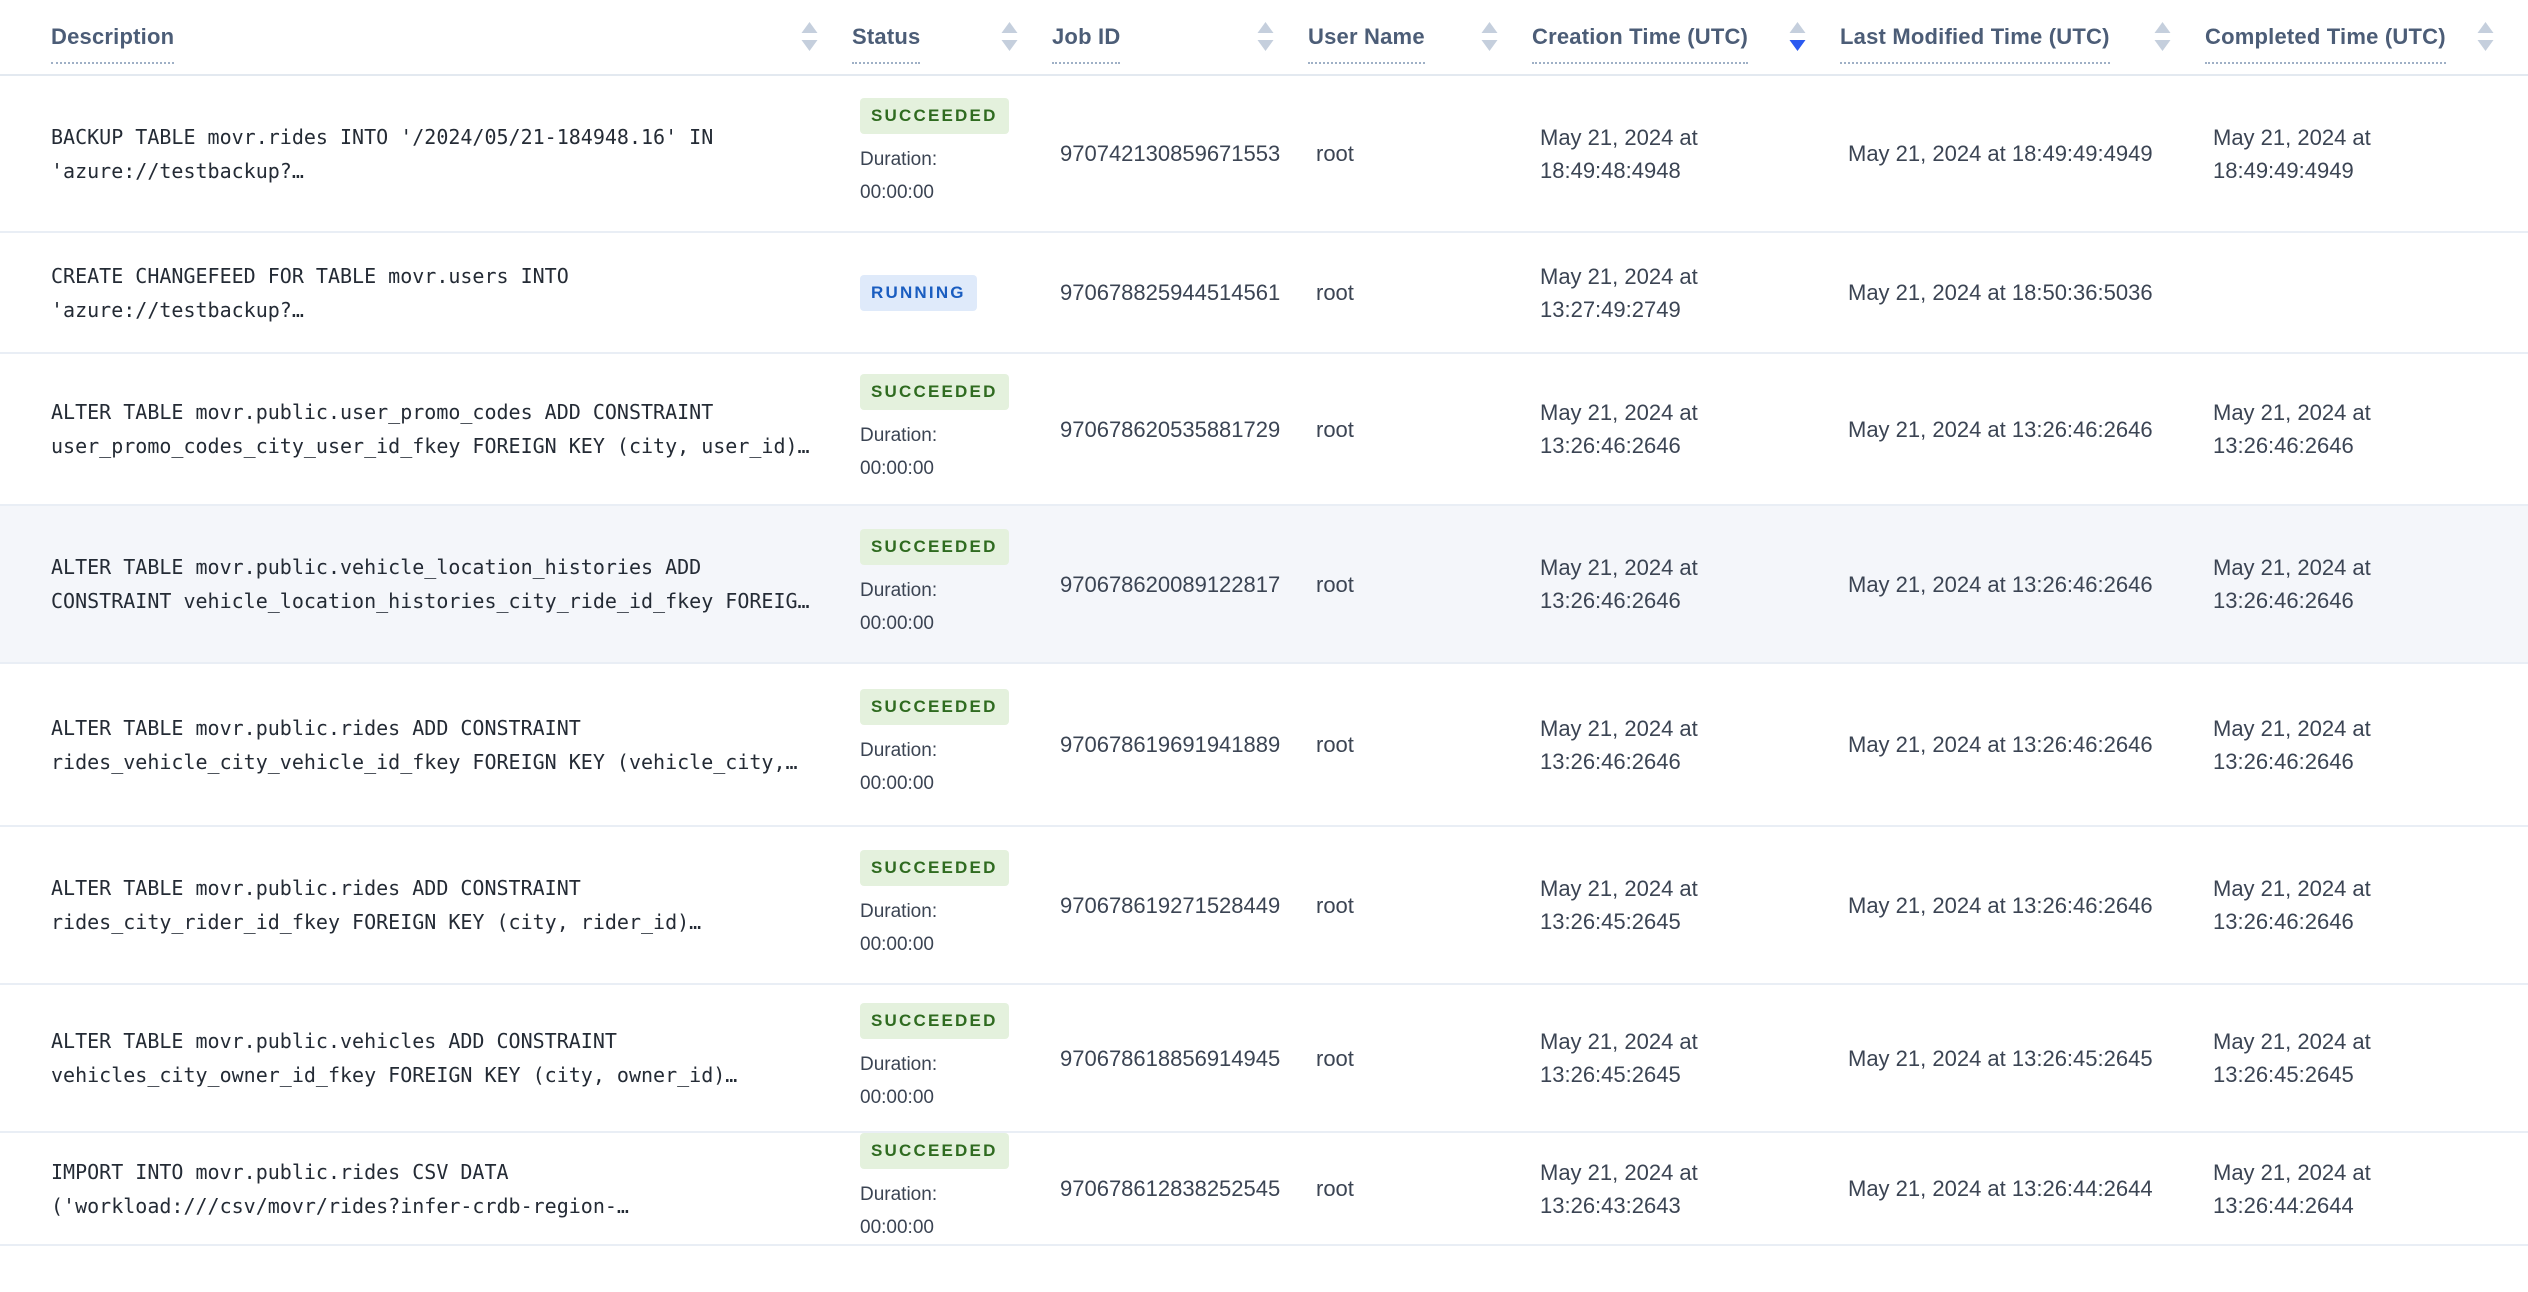 The width and height of the screenshot is (2528, 1292). Describe the element at coordinates (426, 37) in the screenshot. I see `column-header-description: Description` at that location.